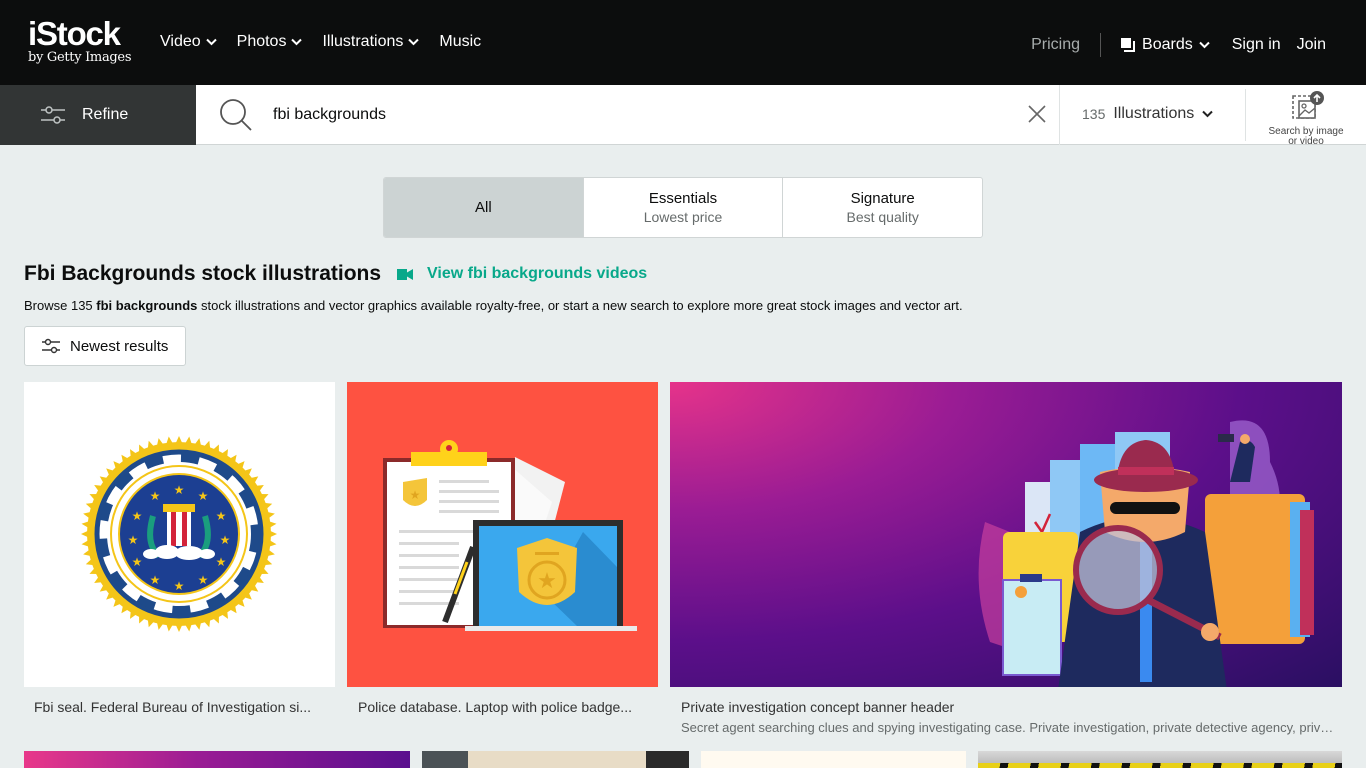 The image size is (1366, 768). Describe the element at coordinates (882, 217) in the screenshot. I see `tab-signature-subtitle: Best quality` at that location.